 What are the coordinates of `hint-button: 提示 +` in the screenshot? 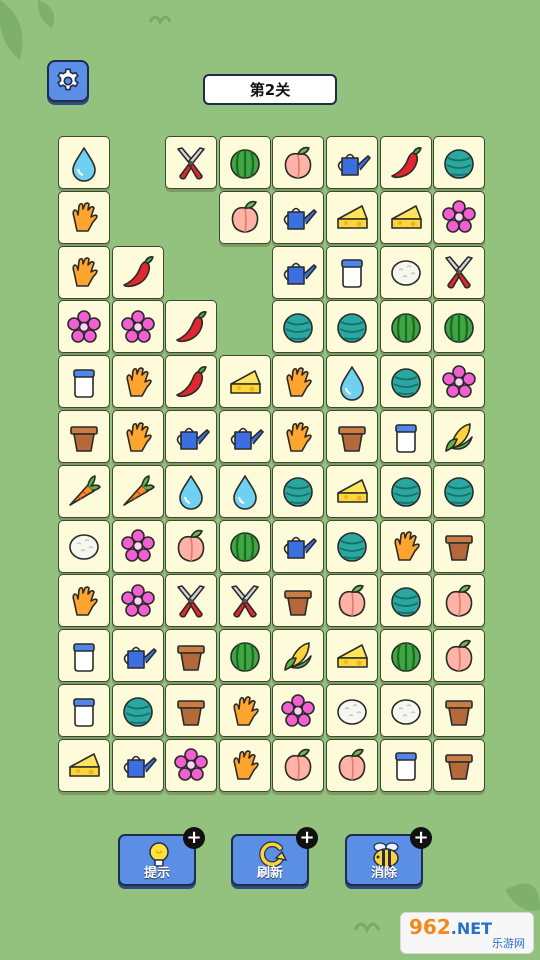 It's located at (161, 856).